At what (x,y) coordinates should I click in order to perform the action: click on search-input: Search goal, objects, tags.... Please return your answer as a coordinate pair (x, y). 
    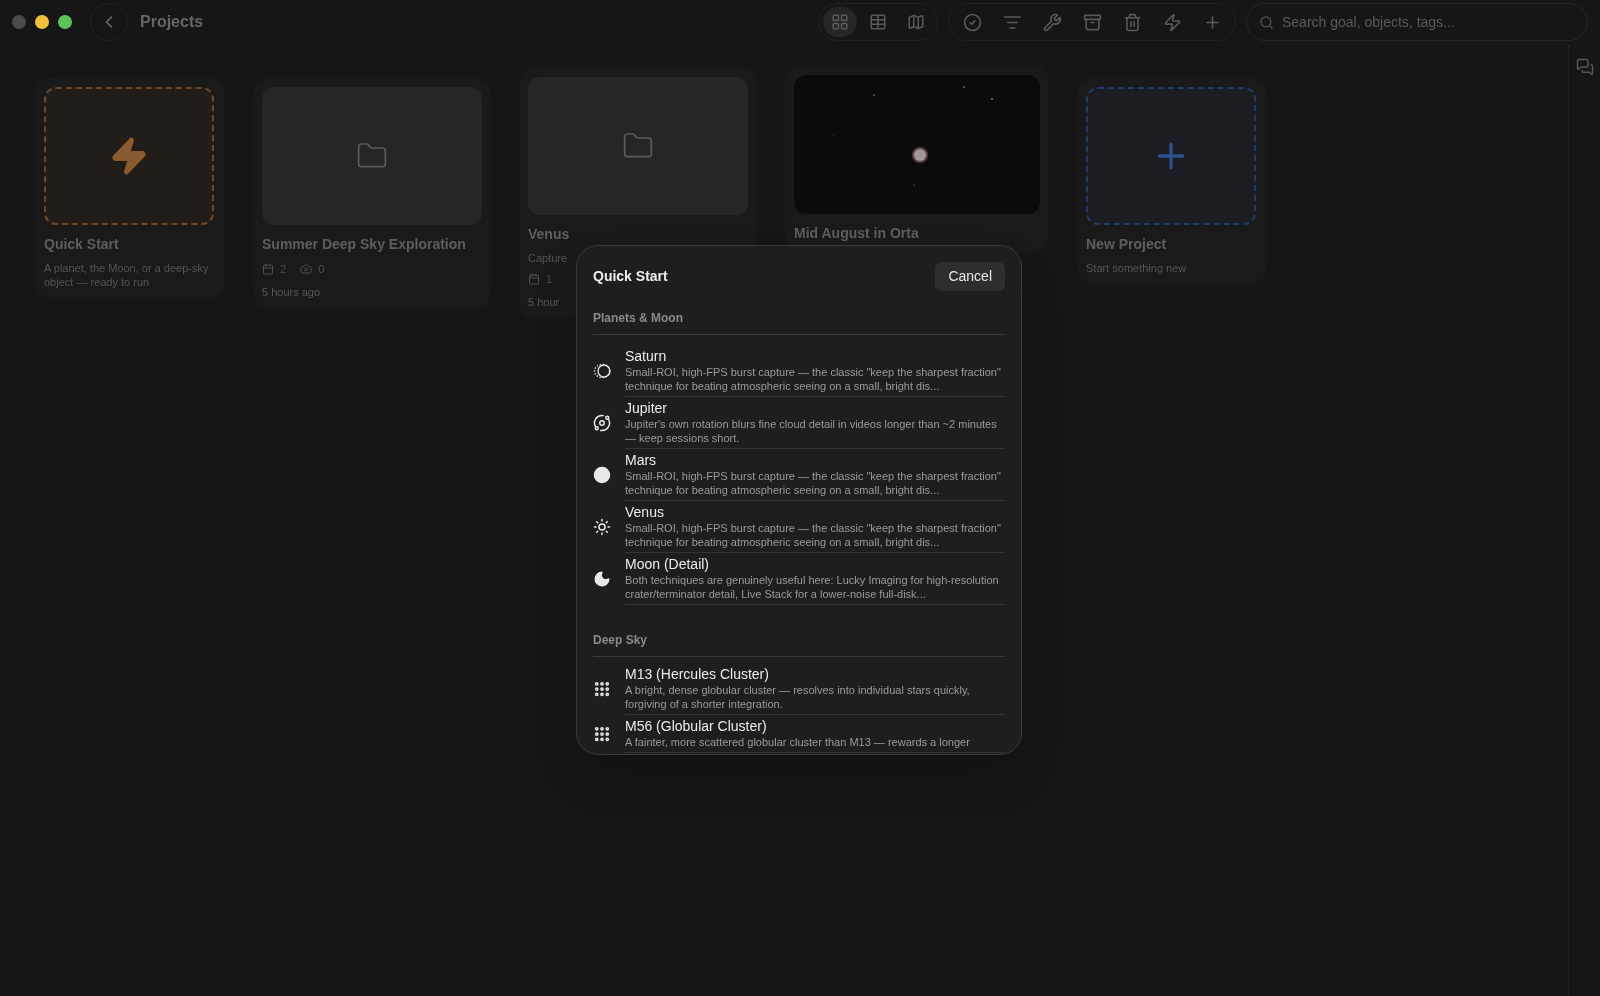
    Looking at the image, I should click on (1428, 22).